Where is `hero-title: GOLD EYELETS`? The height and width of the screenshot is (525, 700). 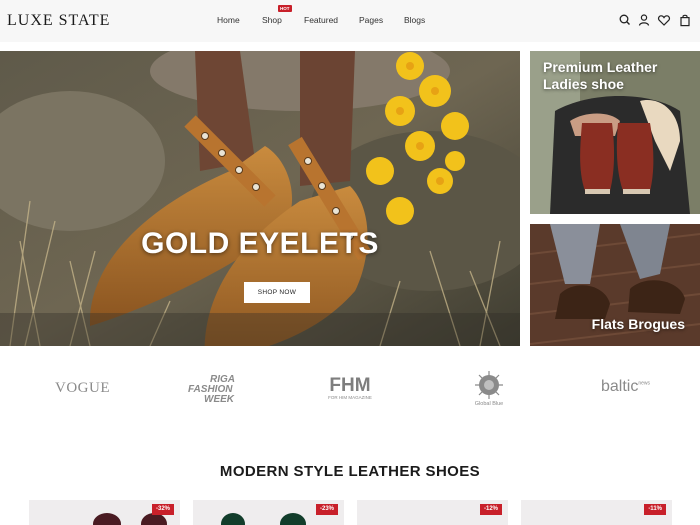 hero-title: GOLD EYELETS is located at coordinates (260, 243).